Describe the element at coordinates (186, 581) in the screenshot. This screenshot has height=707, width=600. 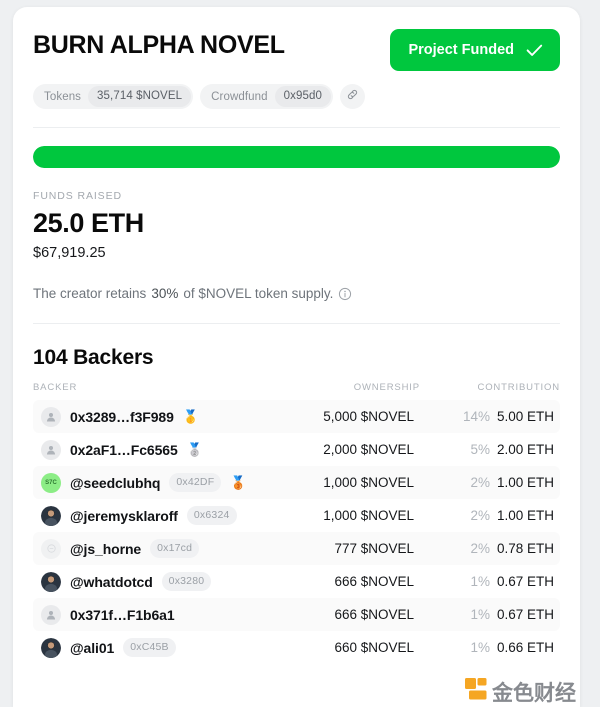
I see `backer-address-pill: 0x3280` at that location.